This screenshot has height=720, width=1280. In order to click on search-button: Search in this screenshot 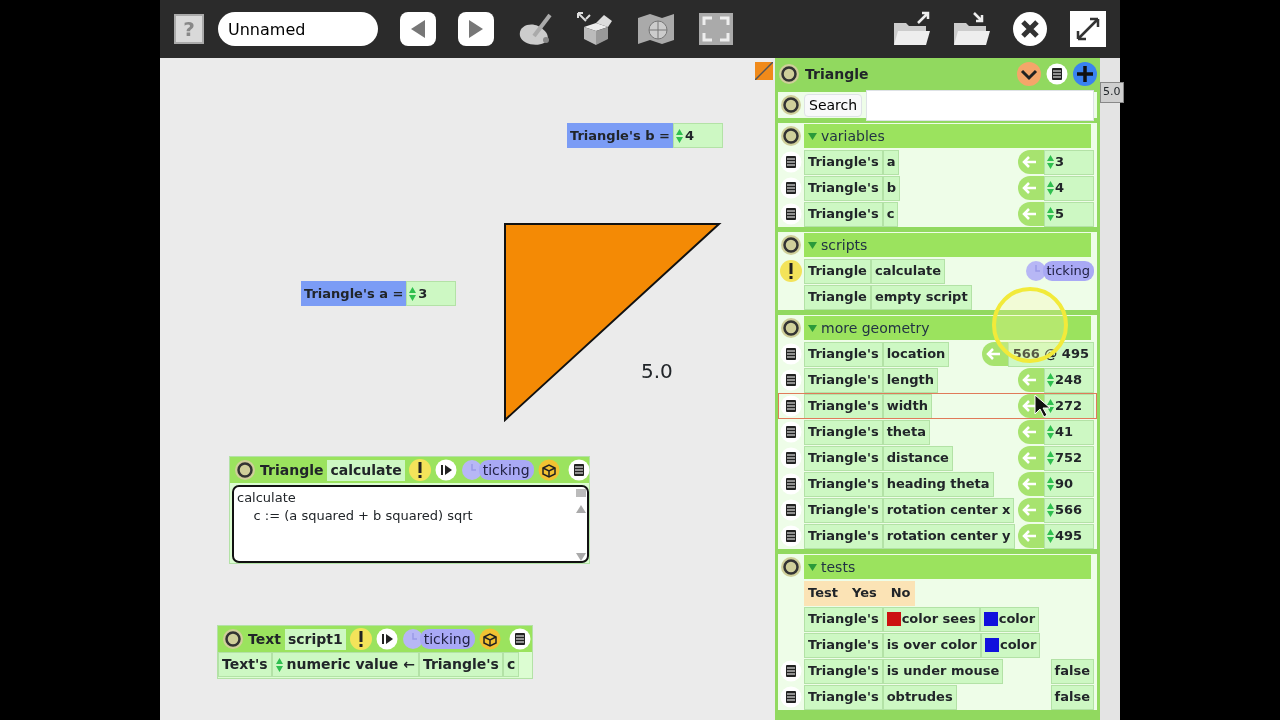, I will do `click(833, 105)`.